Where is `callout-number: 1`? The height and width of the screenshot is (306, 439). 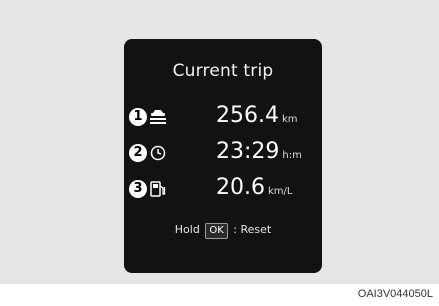
callout-number: 1 is located at coordinates (138, 117).